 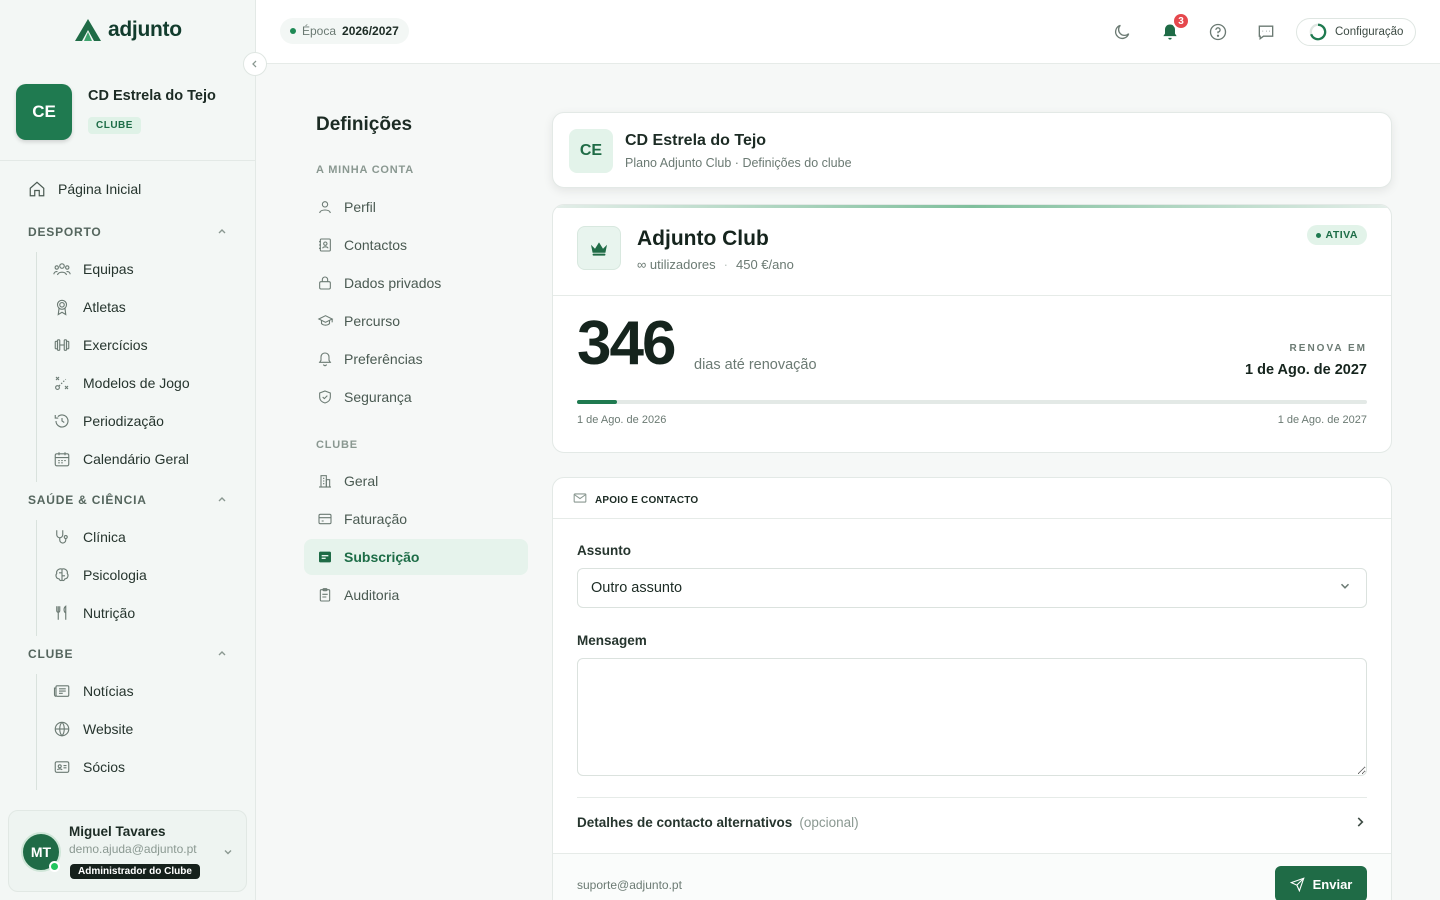 What do you see at coordinates (325, 557) in the screenshot?
I see `subscription-card-icon` at bounding box center [325, 557].